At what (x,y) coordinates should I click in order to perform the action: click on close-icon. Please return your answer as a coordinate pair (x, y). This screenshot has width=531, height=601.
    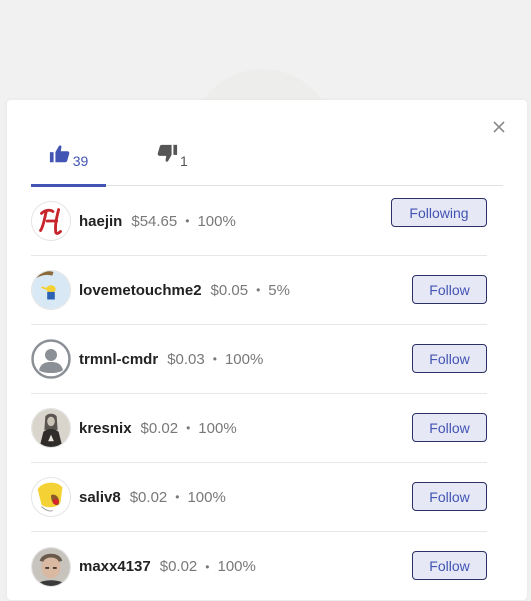
    Looking at the image, I should click on (499, 127).